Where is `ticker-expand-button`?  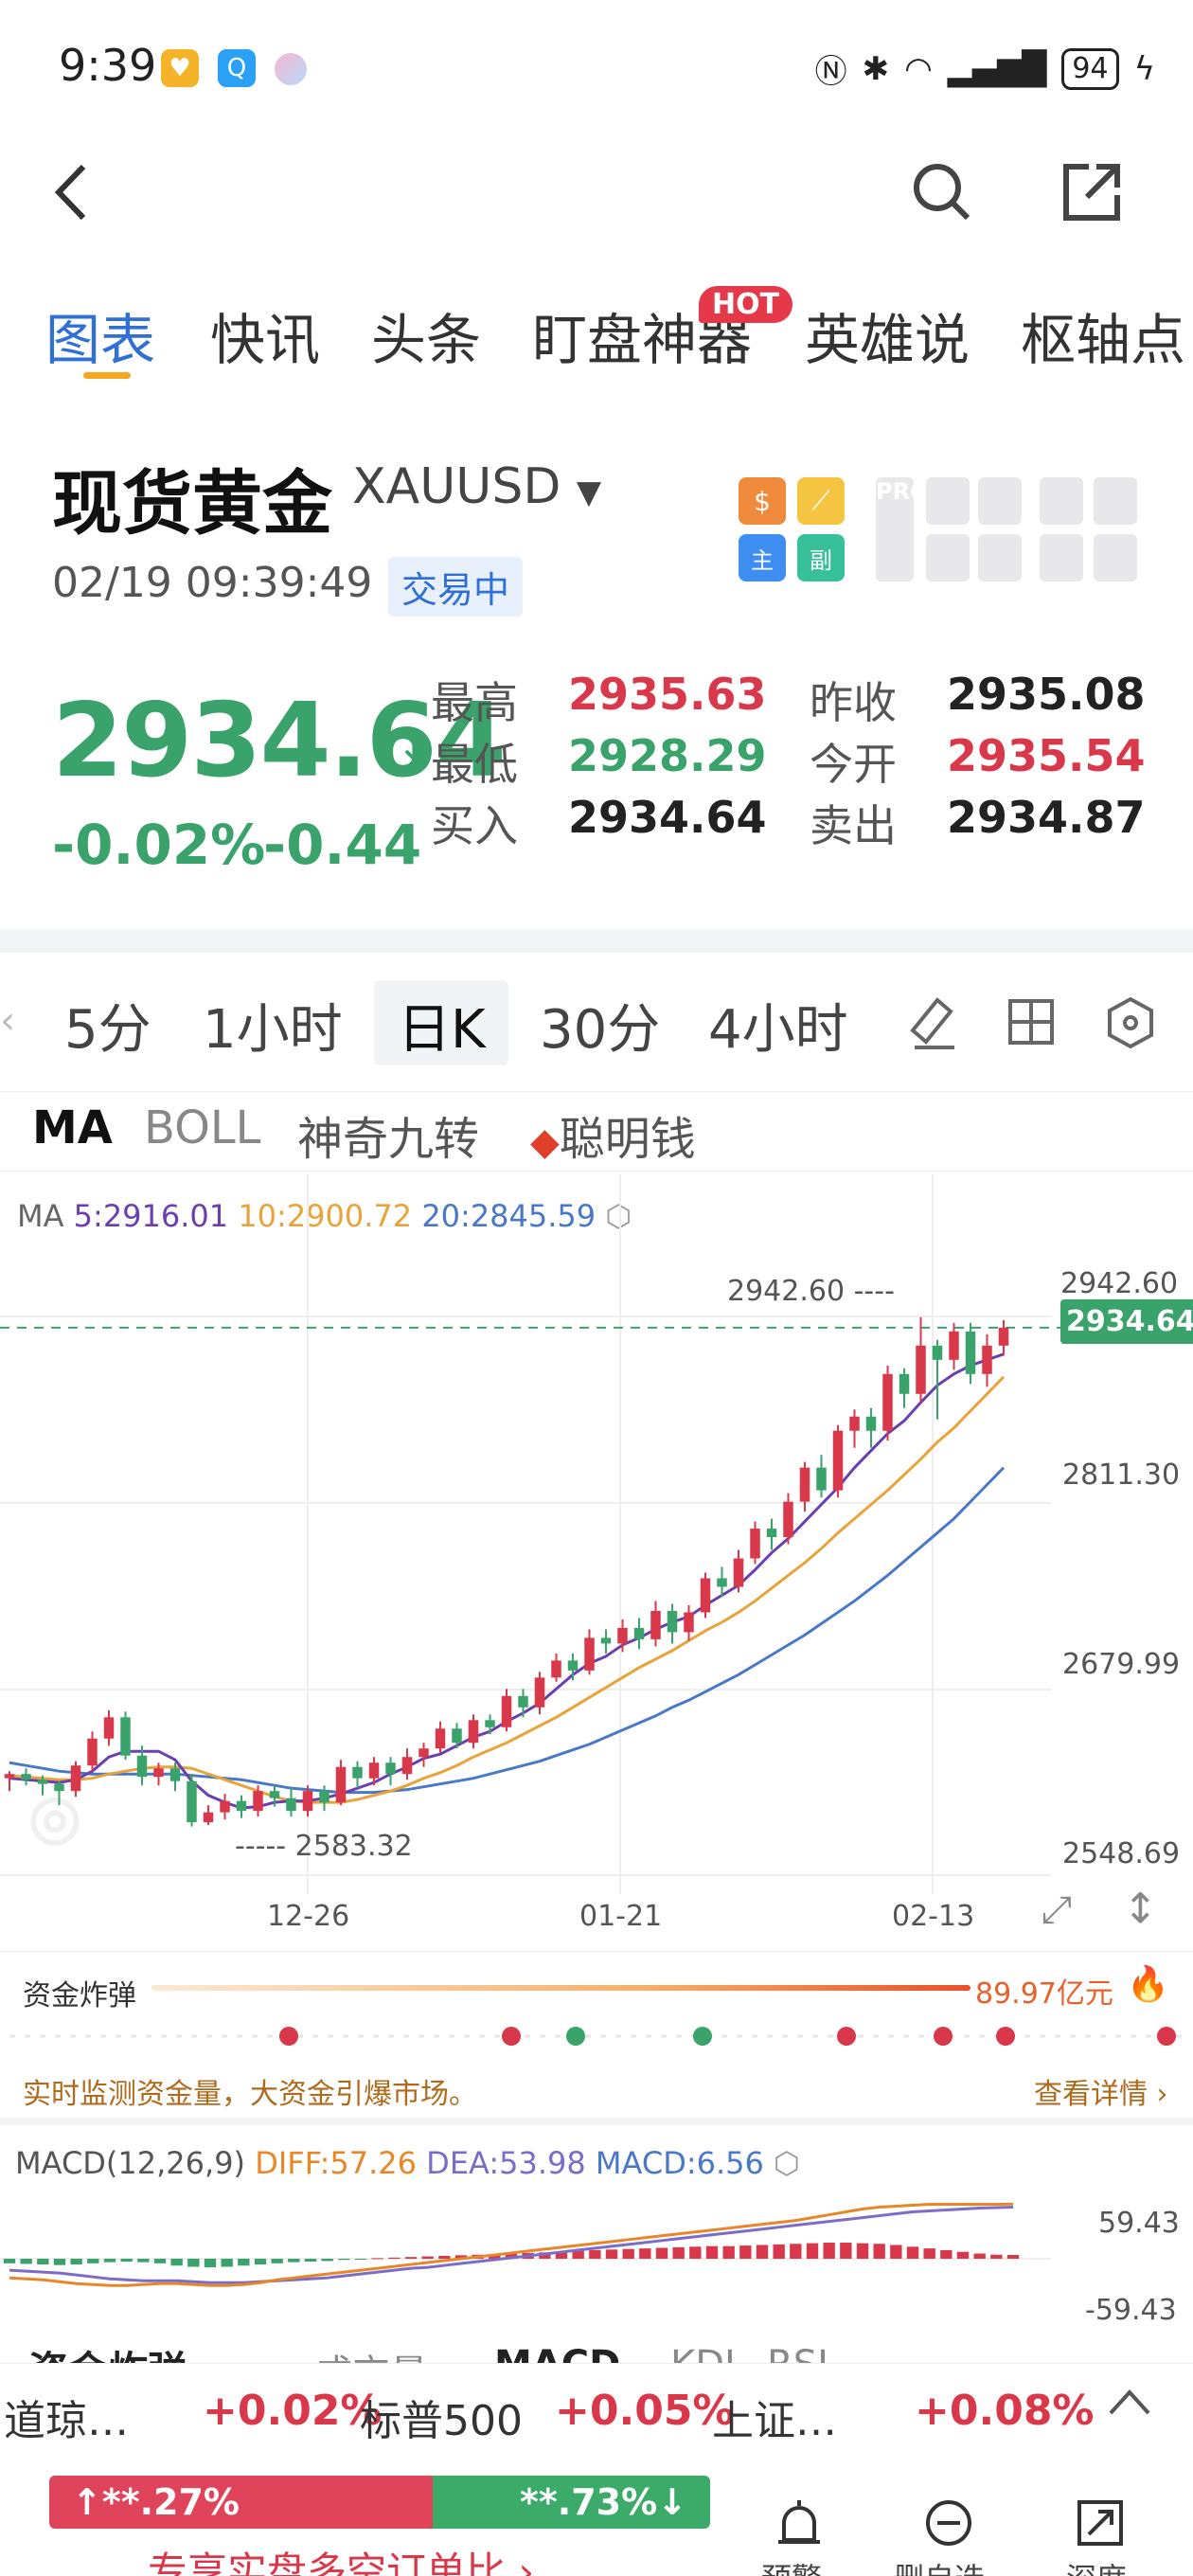 ticker-expand-button is located at coordinates (1129, 2403).